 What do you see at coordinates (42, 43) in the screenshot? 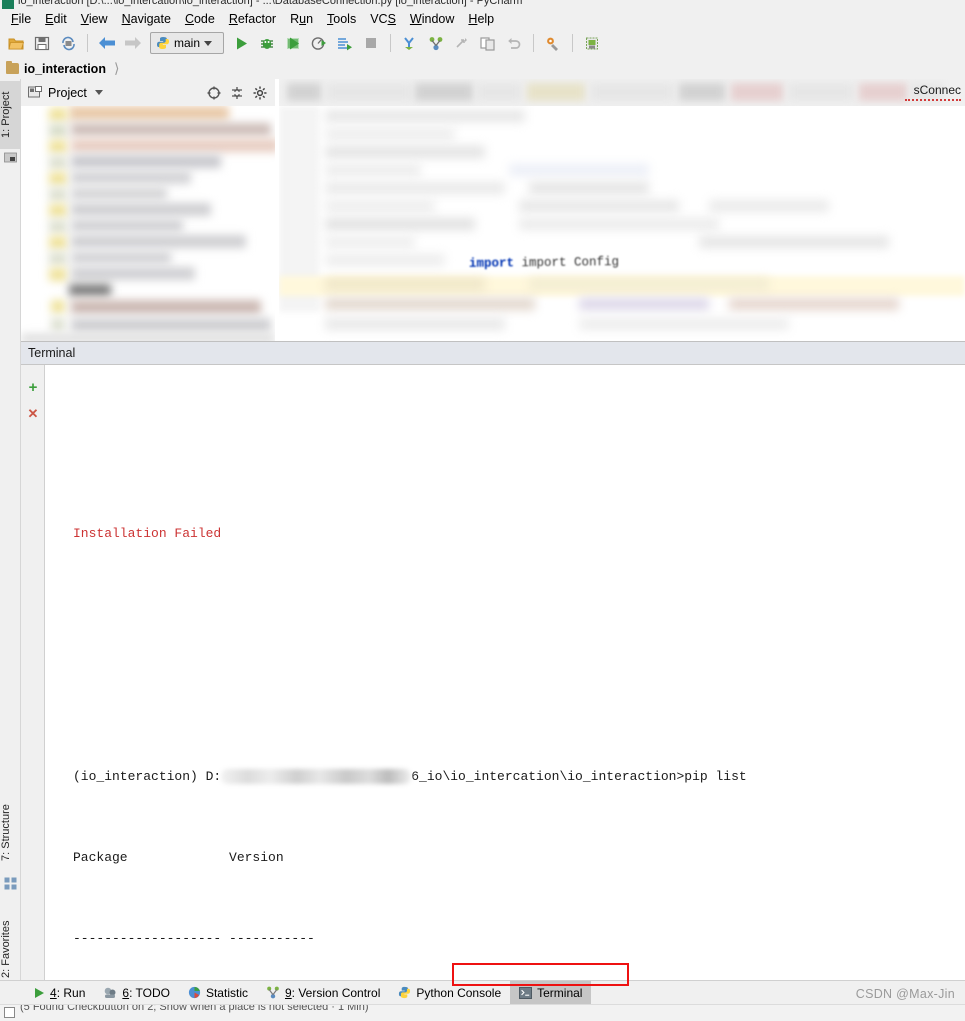
I see `save-all-icon` at bounding box center [42, 43].